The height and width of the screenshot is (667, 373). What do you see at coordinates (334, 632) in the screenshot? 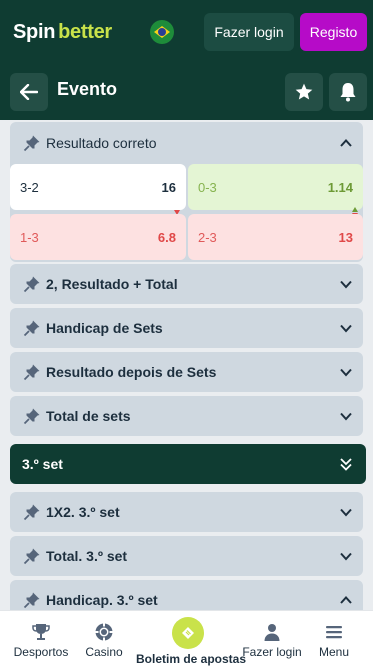
I see `hamburger-menu-icon` at bounding box center [334, 632].